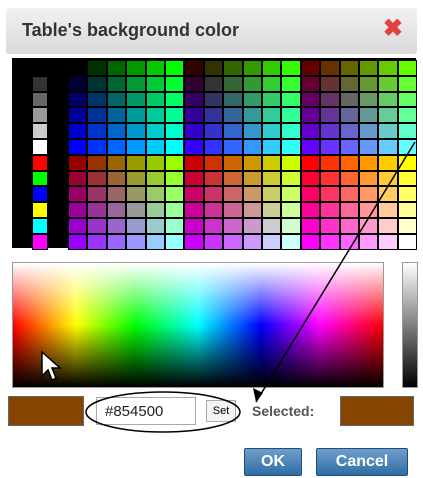 The image size is (423, 478). What do you see at coordinates (146, 411) in the screenshot?
I see `hex-color-input` at bounding box center [146, 411].